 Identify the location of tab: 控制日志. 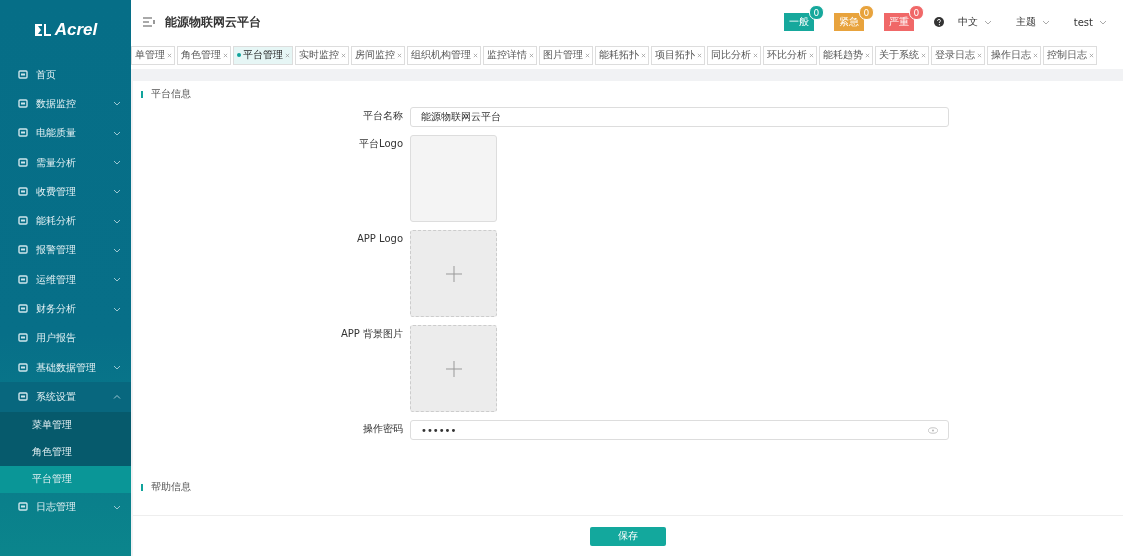
(1070, 55).